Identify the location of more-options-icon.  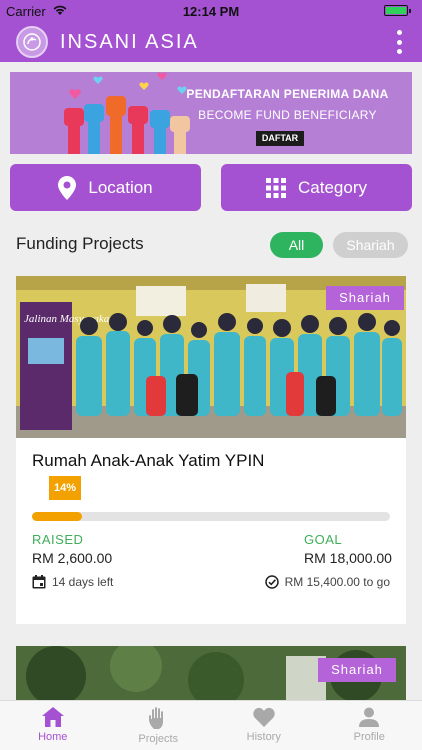
(399, 42).